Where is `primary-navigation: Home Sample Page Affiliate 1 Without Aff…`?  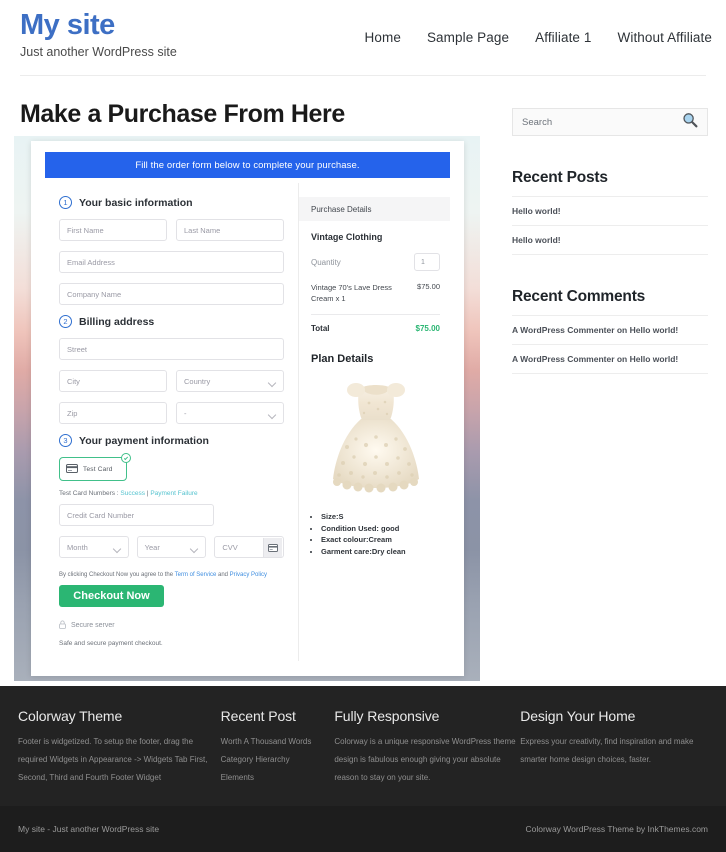
primary-navigation: Home Sample Page Affiliate 1 Without Aff… is located at coordinates (538, 37).